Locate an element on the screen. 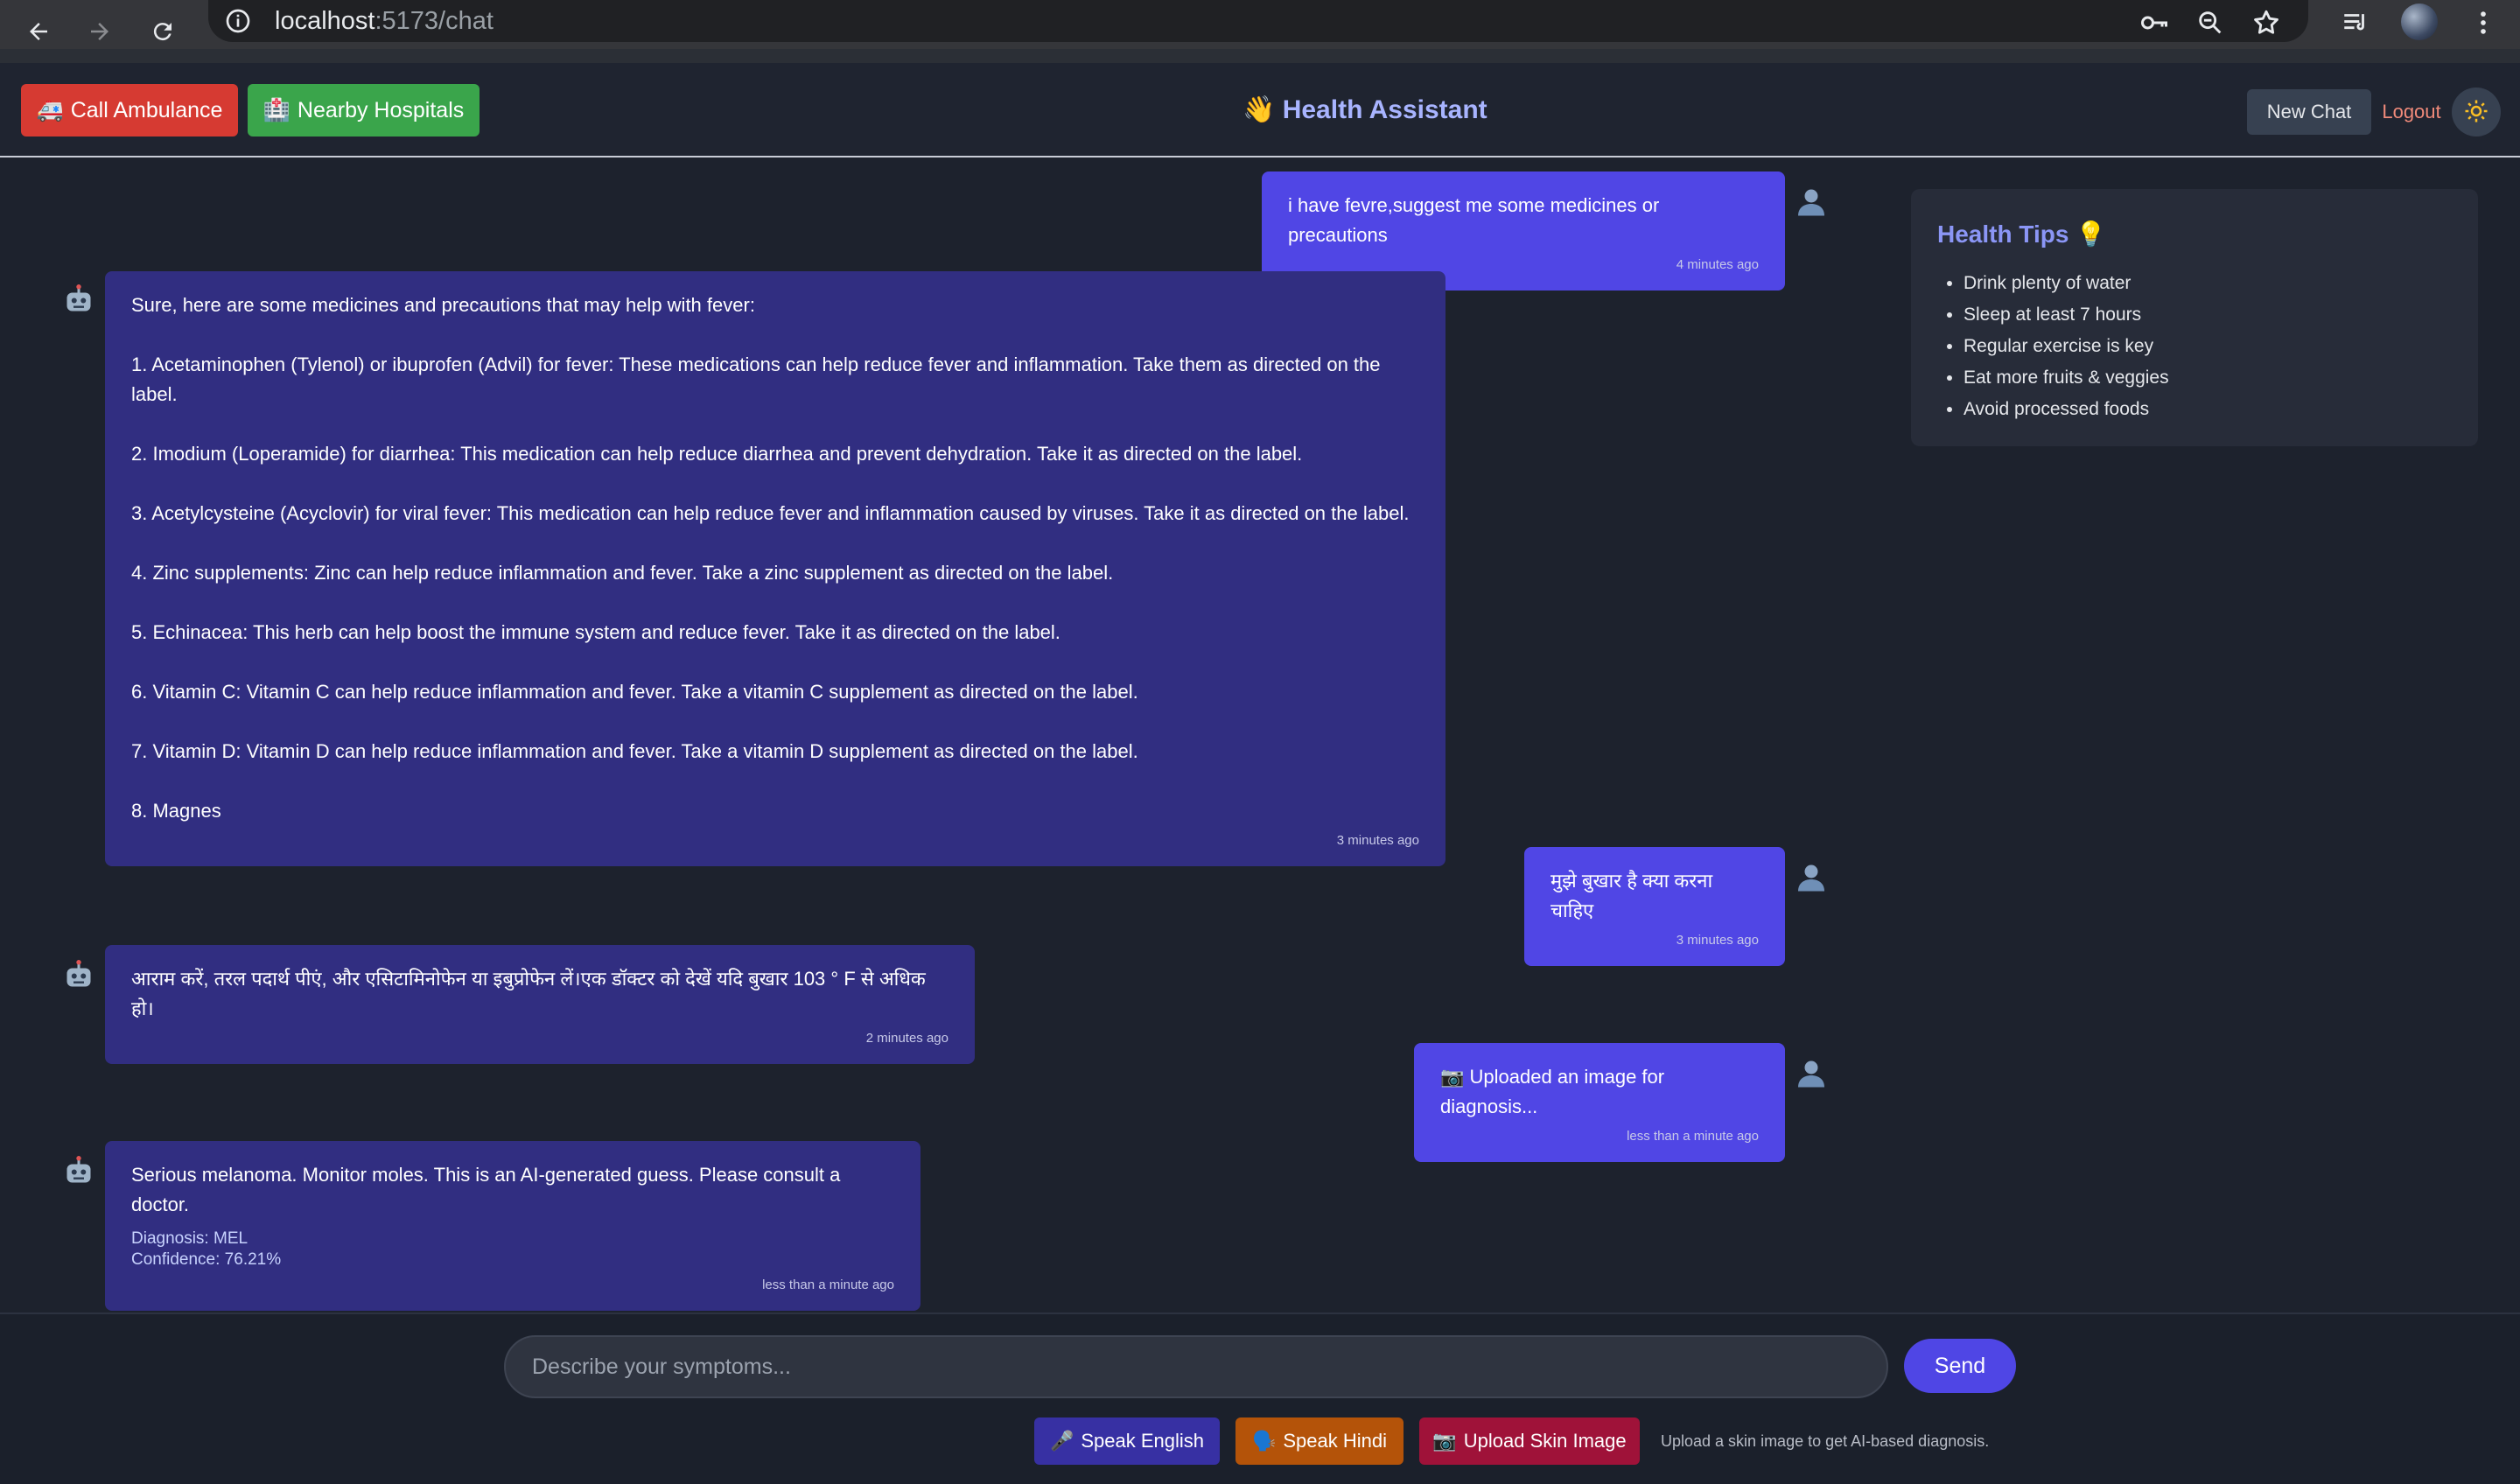  tip-item: Drink plenty of water is located at coordinates (2208, 283).